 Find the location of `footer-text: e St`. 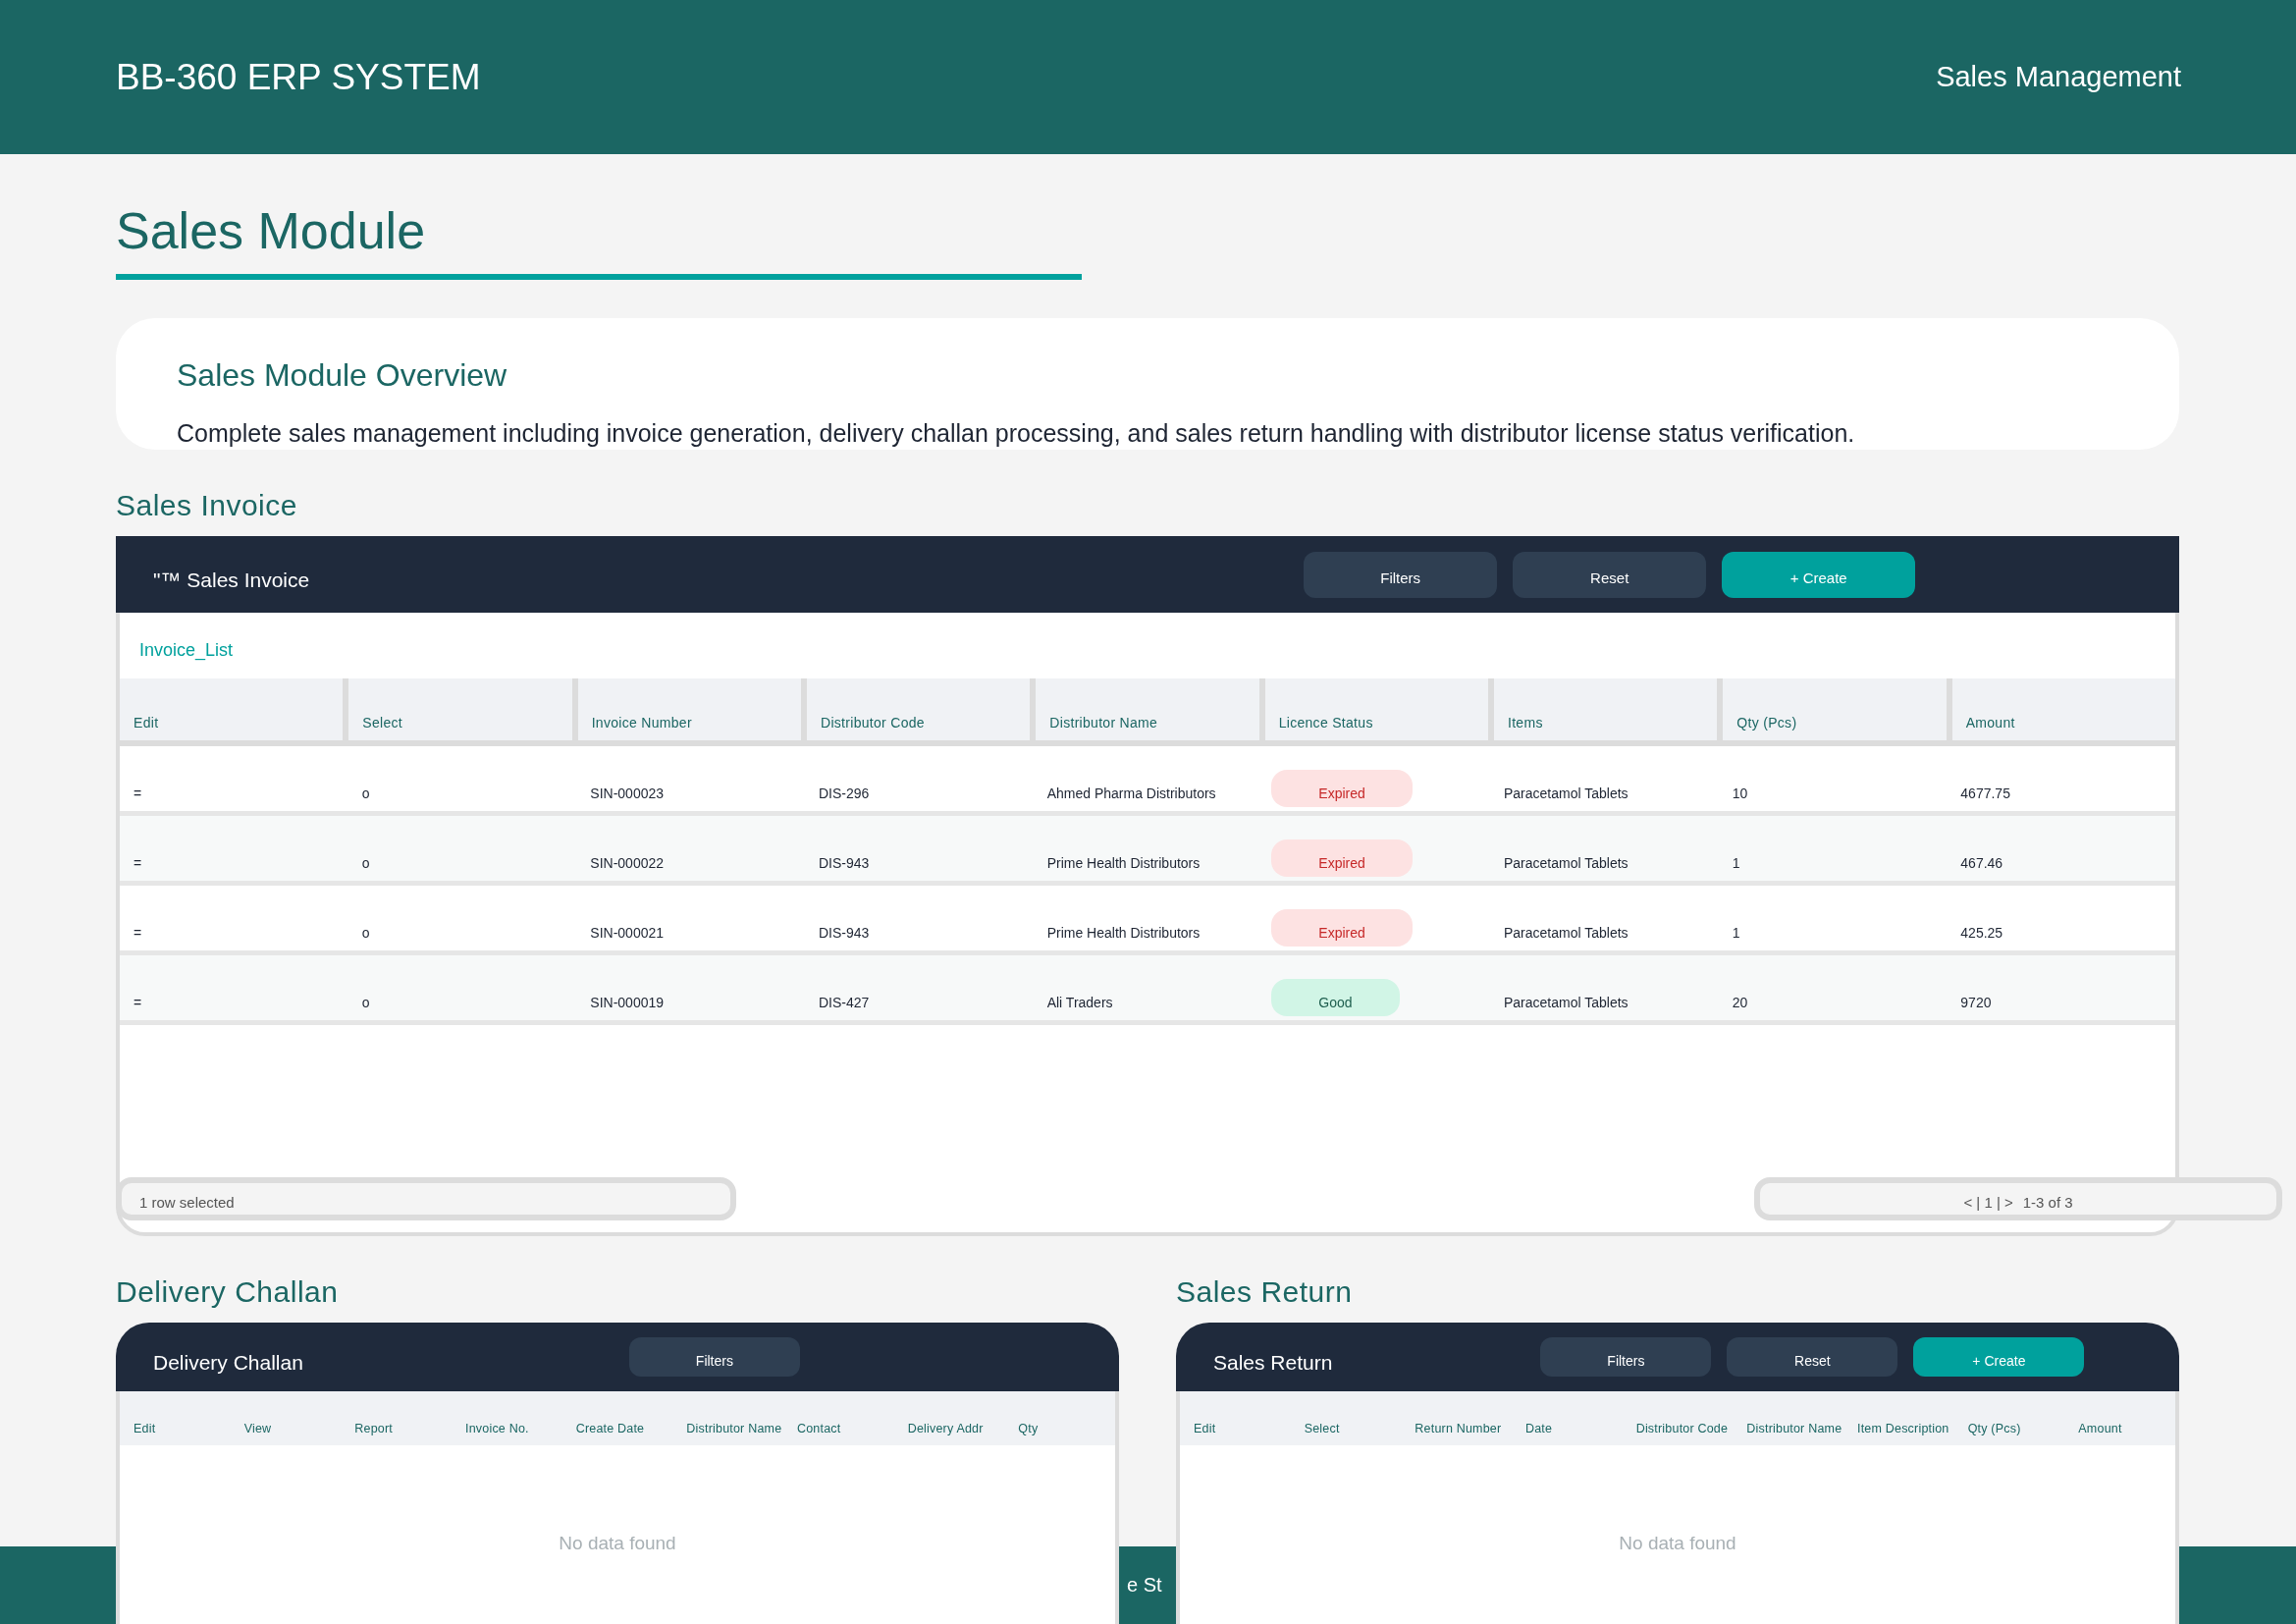

footer-text: e St is located at coordinates (1144, 1585).